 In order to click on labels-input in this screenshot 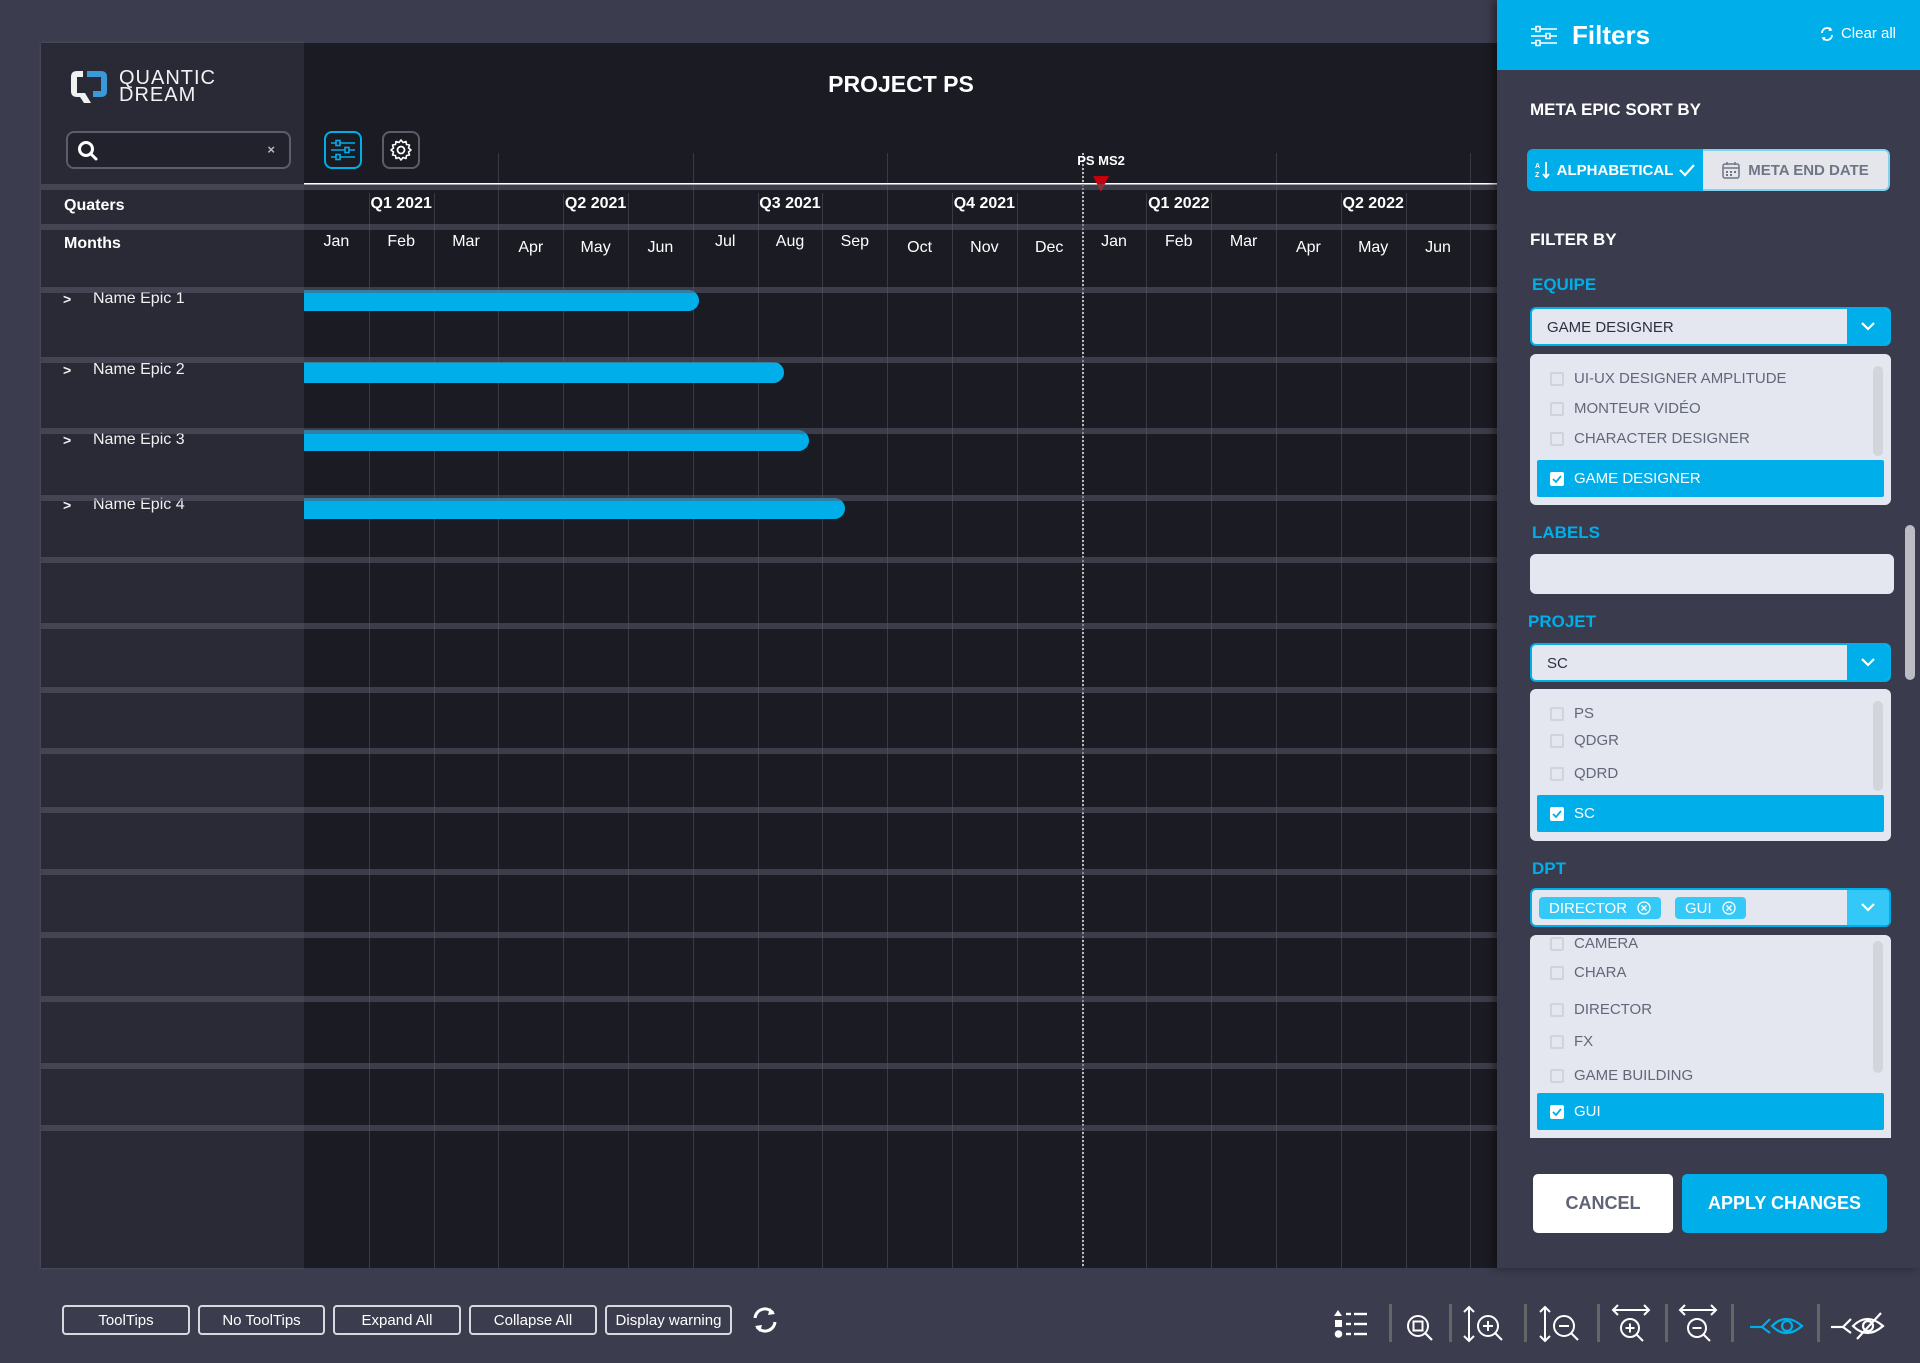, I will do `click(1712, 574)`.